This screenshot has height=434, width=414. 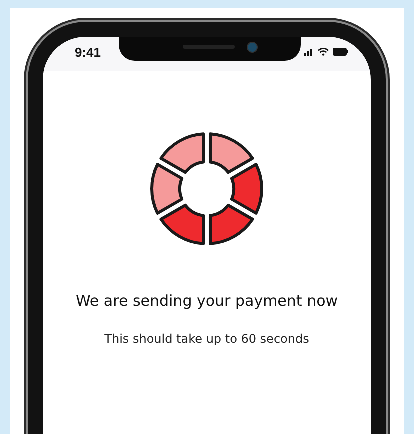 I want to click on wifi-icon, so click(x=323, y=52).